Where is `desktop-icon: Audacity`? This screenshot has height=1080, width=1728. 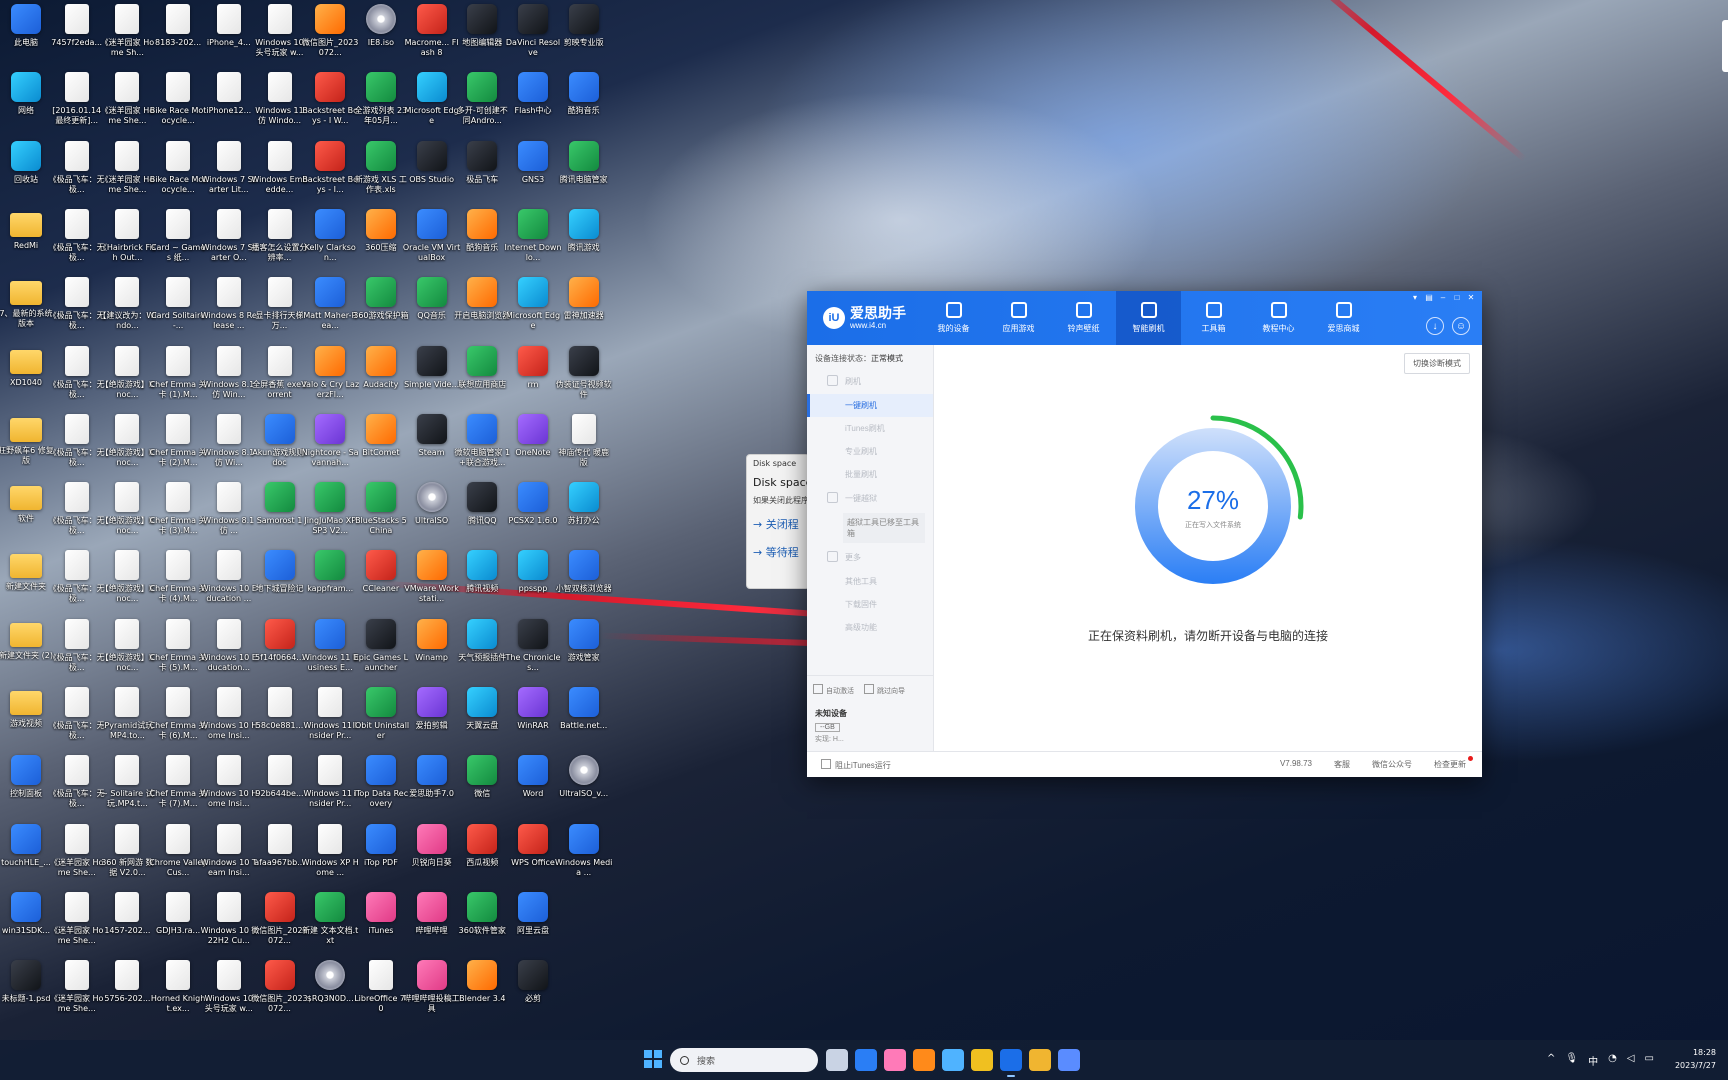
desktop-icon: Audacity is located at coordinates (381, 376).